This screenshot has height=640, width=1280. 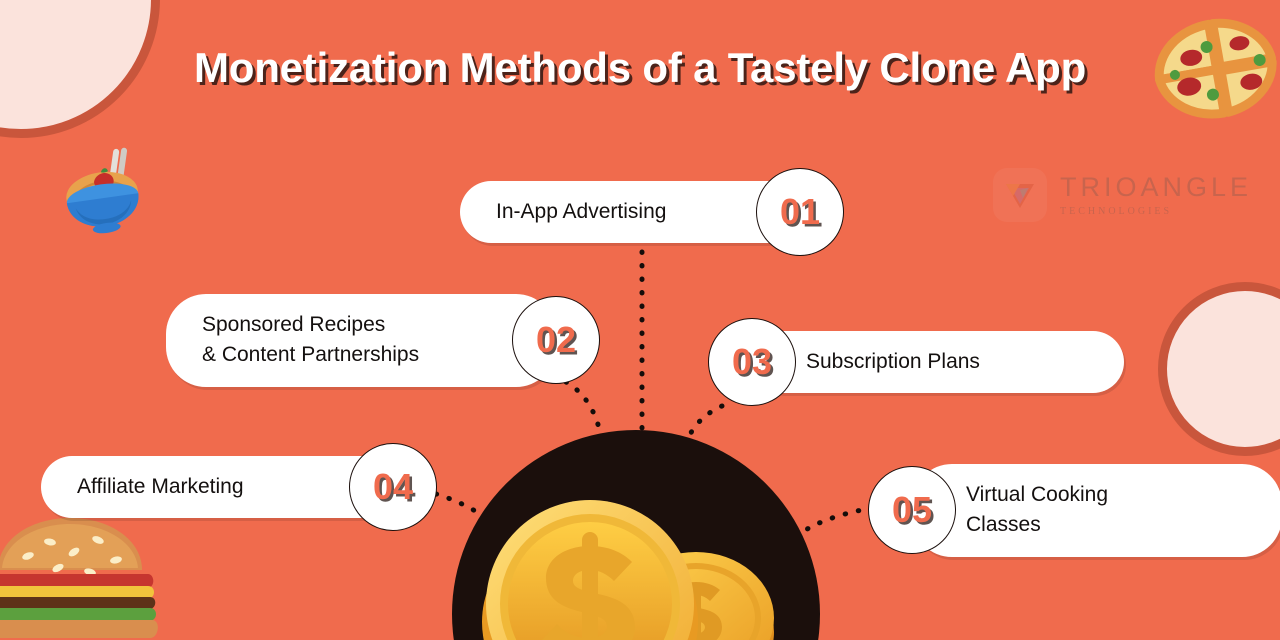 I want to click on decorative-circle-right, so click(x=1219, y=369).